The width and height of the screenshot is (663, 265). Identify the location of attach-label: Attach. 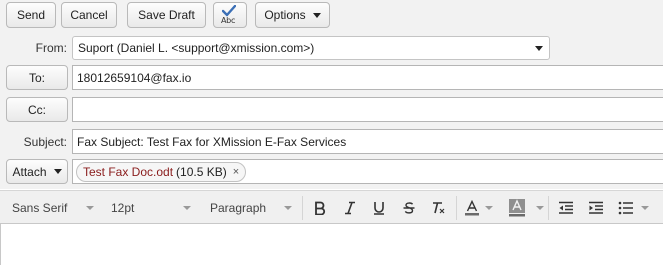
(29, 171).